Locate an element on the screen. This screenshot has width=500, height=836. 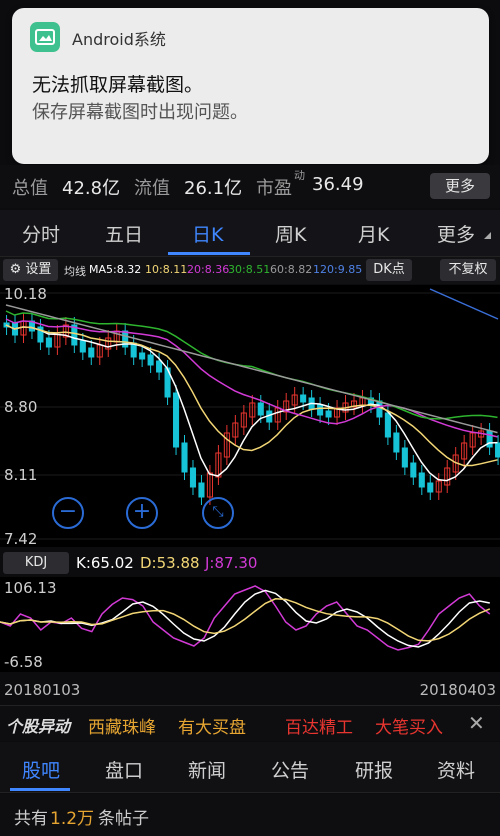
kdj-indicator-bar: KDJ K:65.02 D:53.88 J:87.30 is located at coordinates (250, 563).